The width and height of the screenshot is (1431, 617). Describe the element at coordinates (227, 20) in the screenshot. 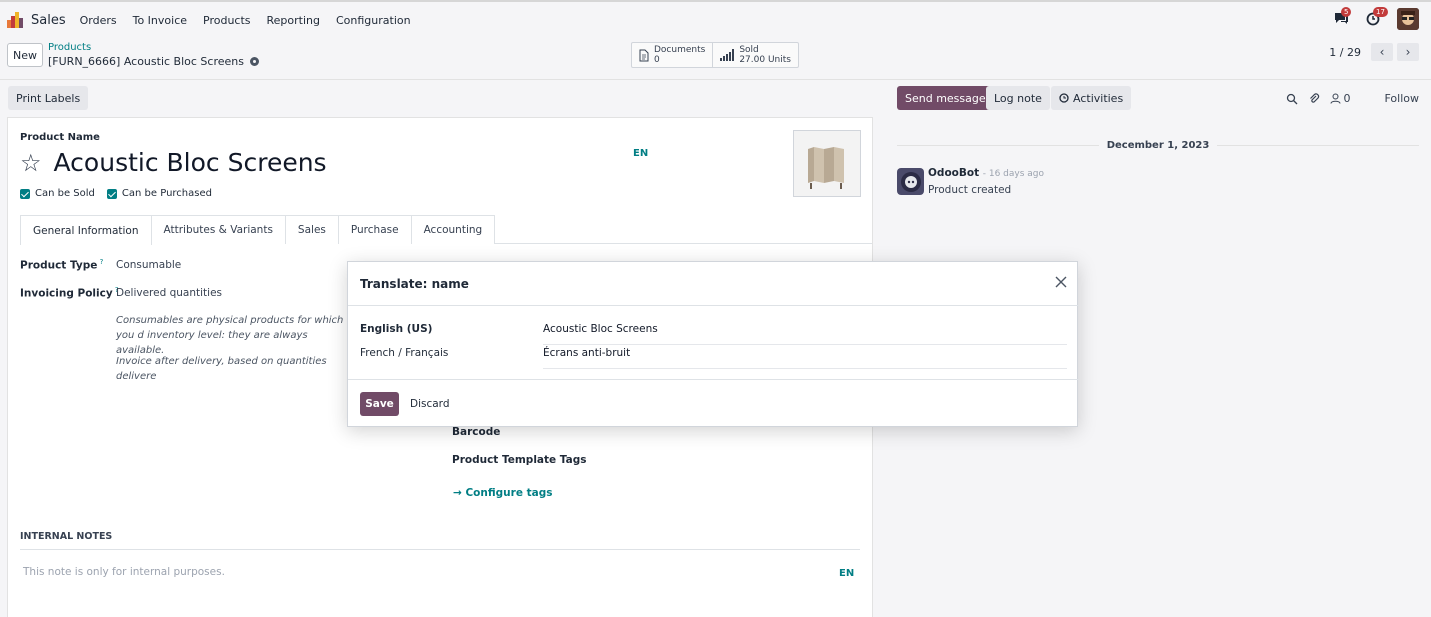

I see `menu-products: Products` at that location.